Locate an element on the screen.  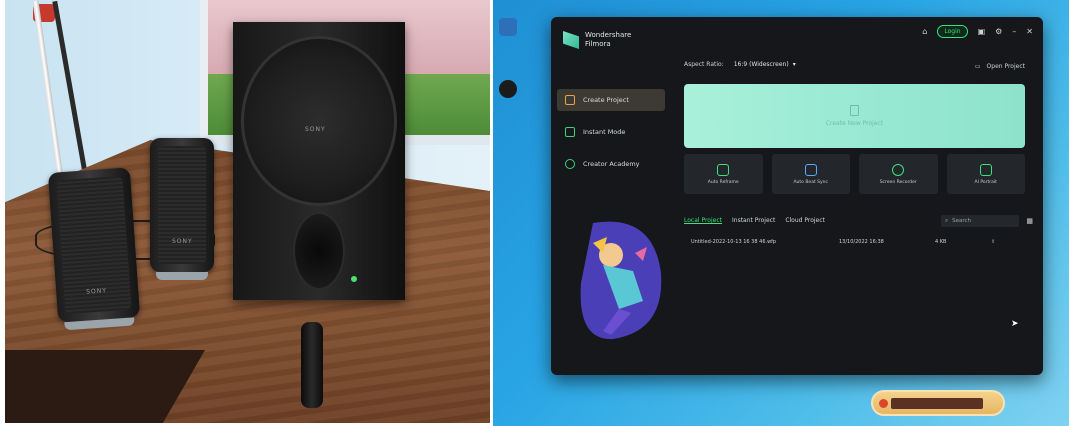
create-project-icon is located at coordinates (570, 100).